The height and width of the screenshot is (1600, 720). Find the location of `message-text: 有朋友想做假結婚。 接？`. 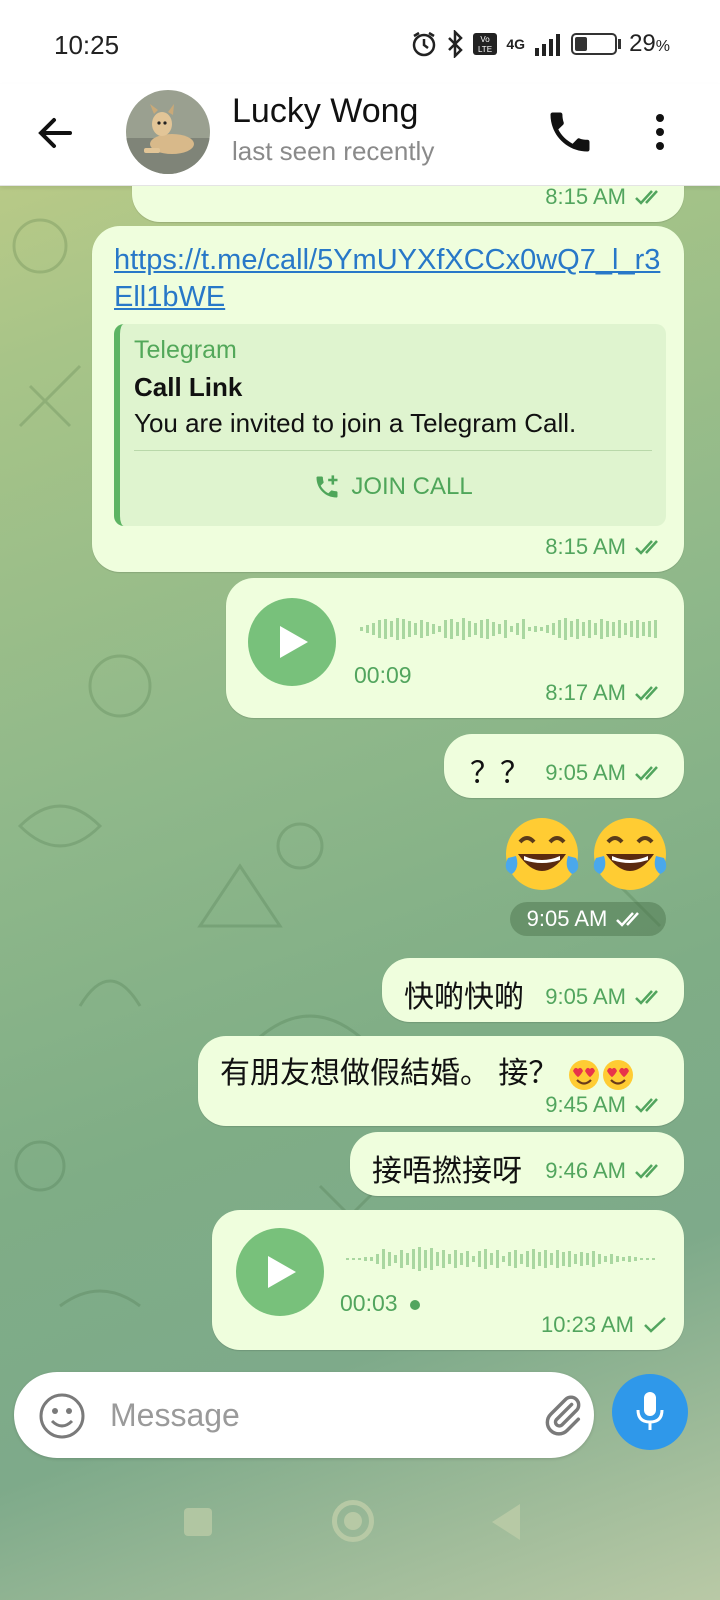

message-text: 有朋友想做假結婚。 接？ is located at coordinates (427, 1070).